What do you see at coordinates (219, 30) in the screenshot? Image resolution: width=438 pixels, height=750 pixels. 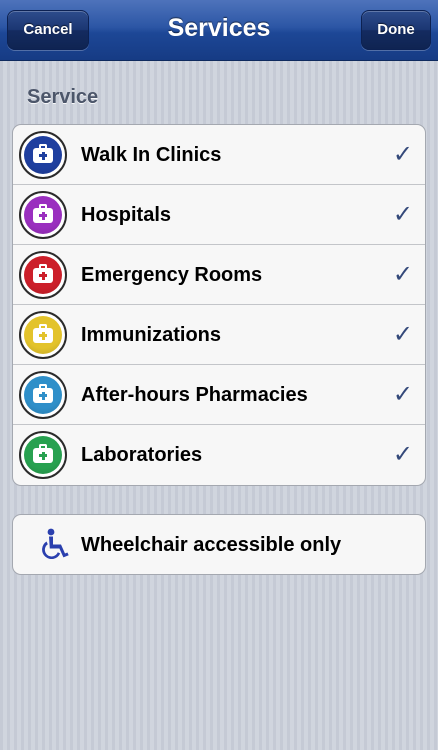 I see `navigation-bar: Cancel Services Done` at bounding box center [219, 30].